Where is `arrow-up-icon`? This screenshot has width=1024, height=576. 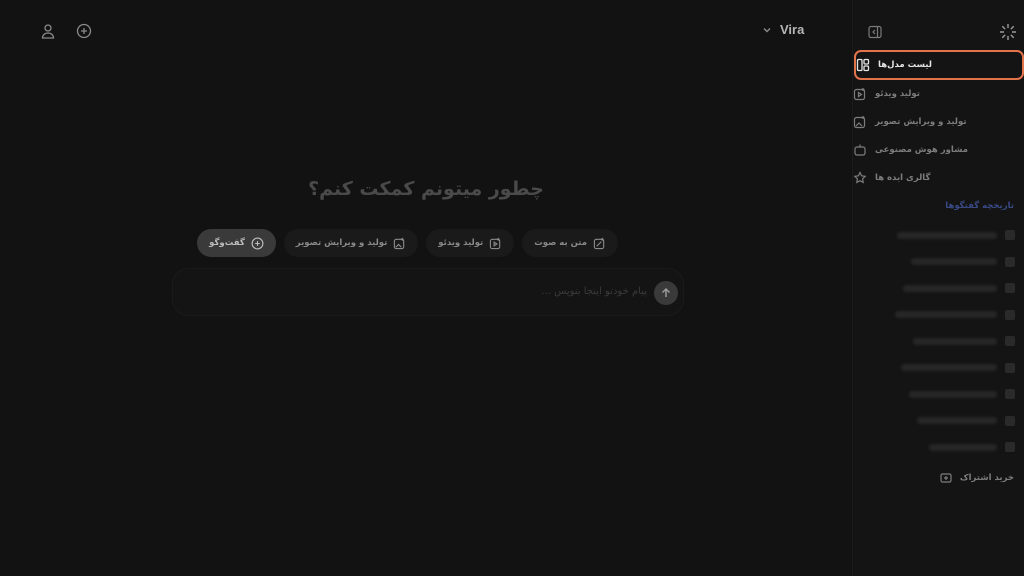 arrow-up-icon is located at coordinates (666, 293).